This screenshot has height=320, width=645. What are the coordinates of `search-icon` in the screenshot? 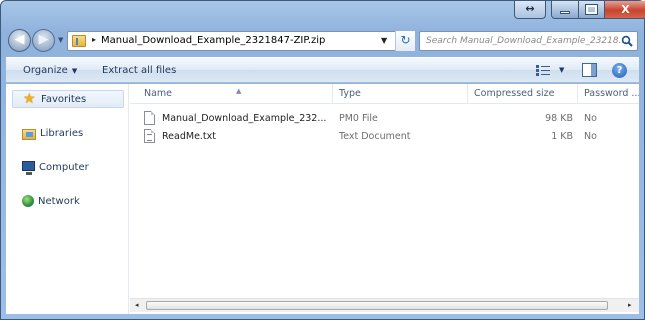 It's located at (627, 41).